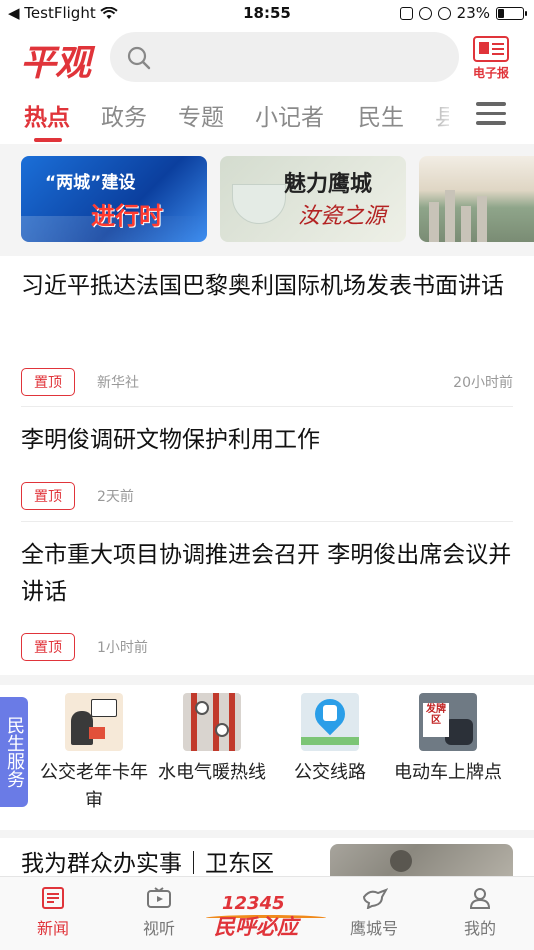  I want to click on nav-label: 视听, so click(158, 928).